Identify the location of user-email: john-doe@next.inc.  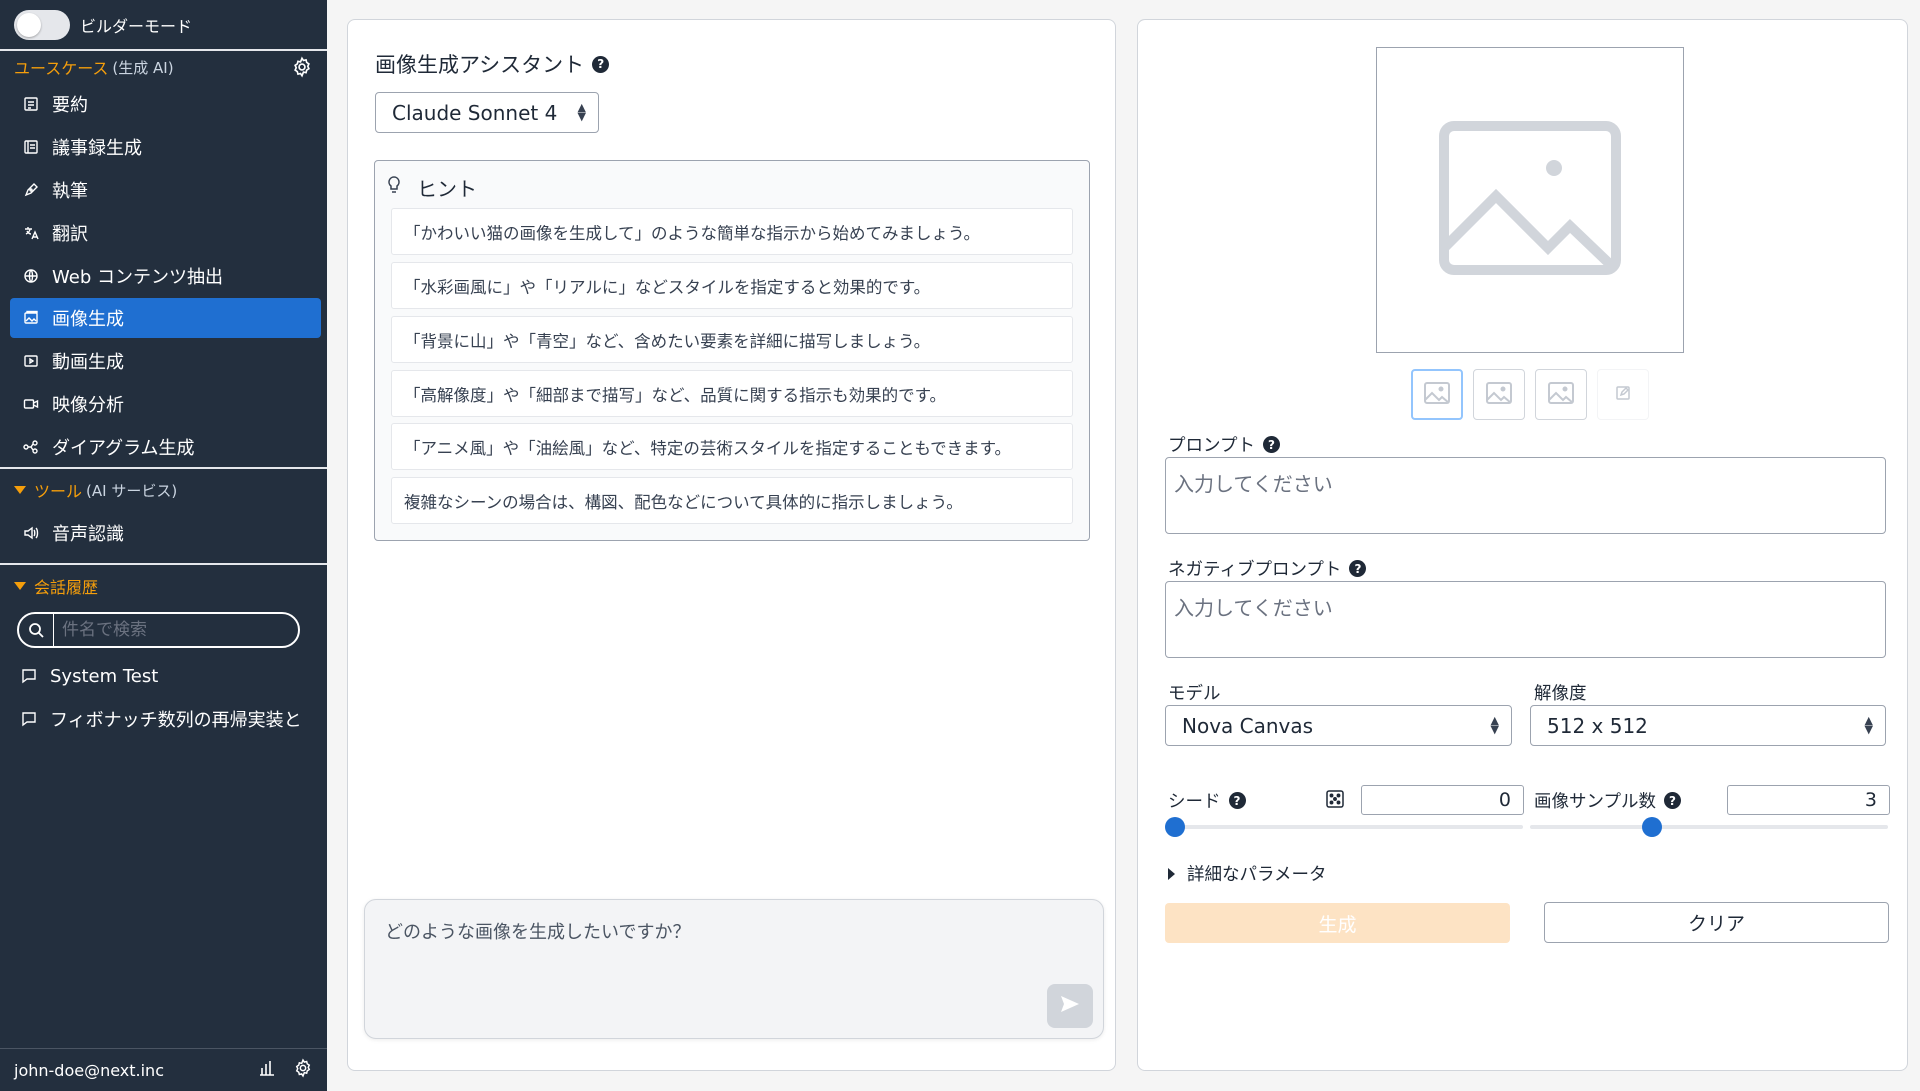
(89, 1070).